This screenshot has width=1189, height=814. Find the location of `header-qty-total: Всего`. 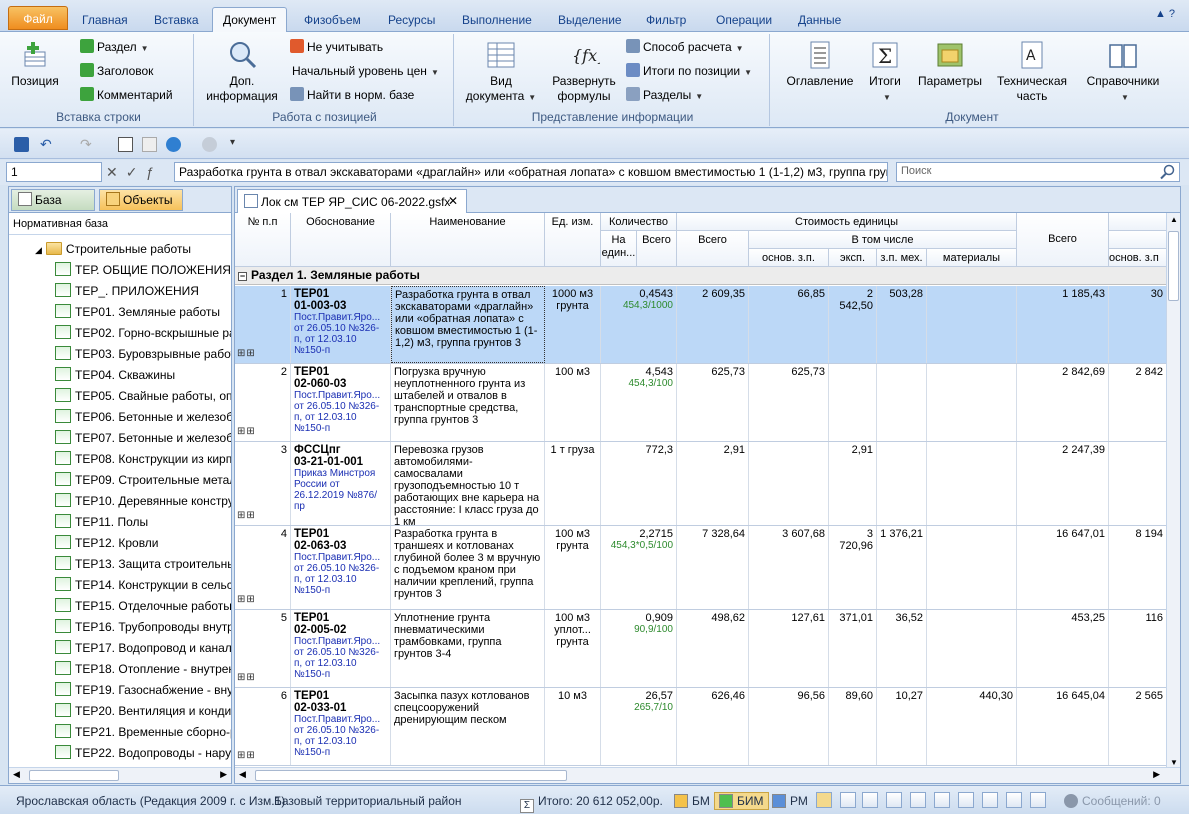

header-qty-total: Всего is located at coordinates (657, 249).